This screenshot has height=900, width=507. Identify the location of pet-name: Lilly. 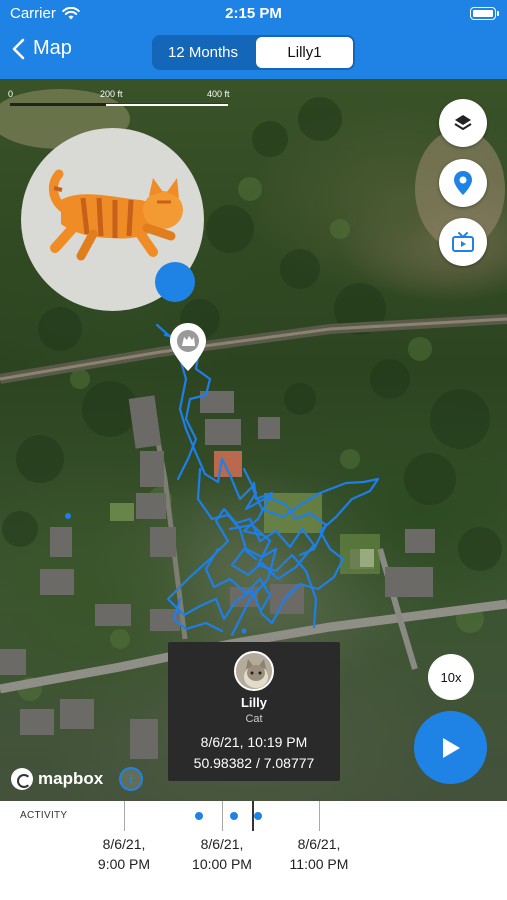
(253, 702).